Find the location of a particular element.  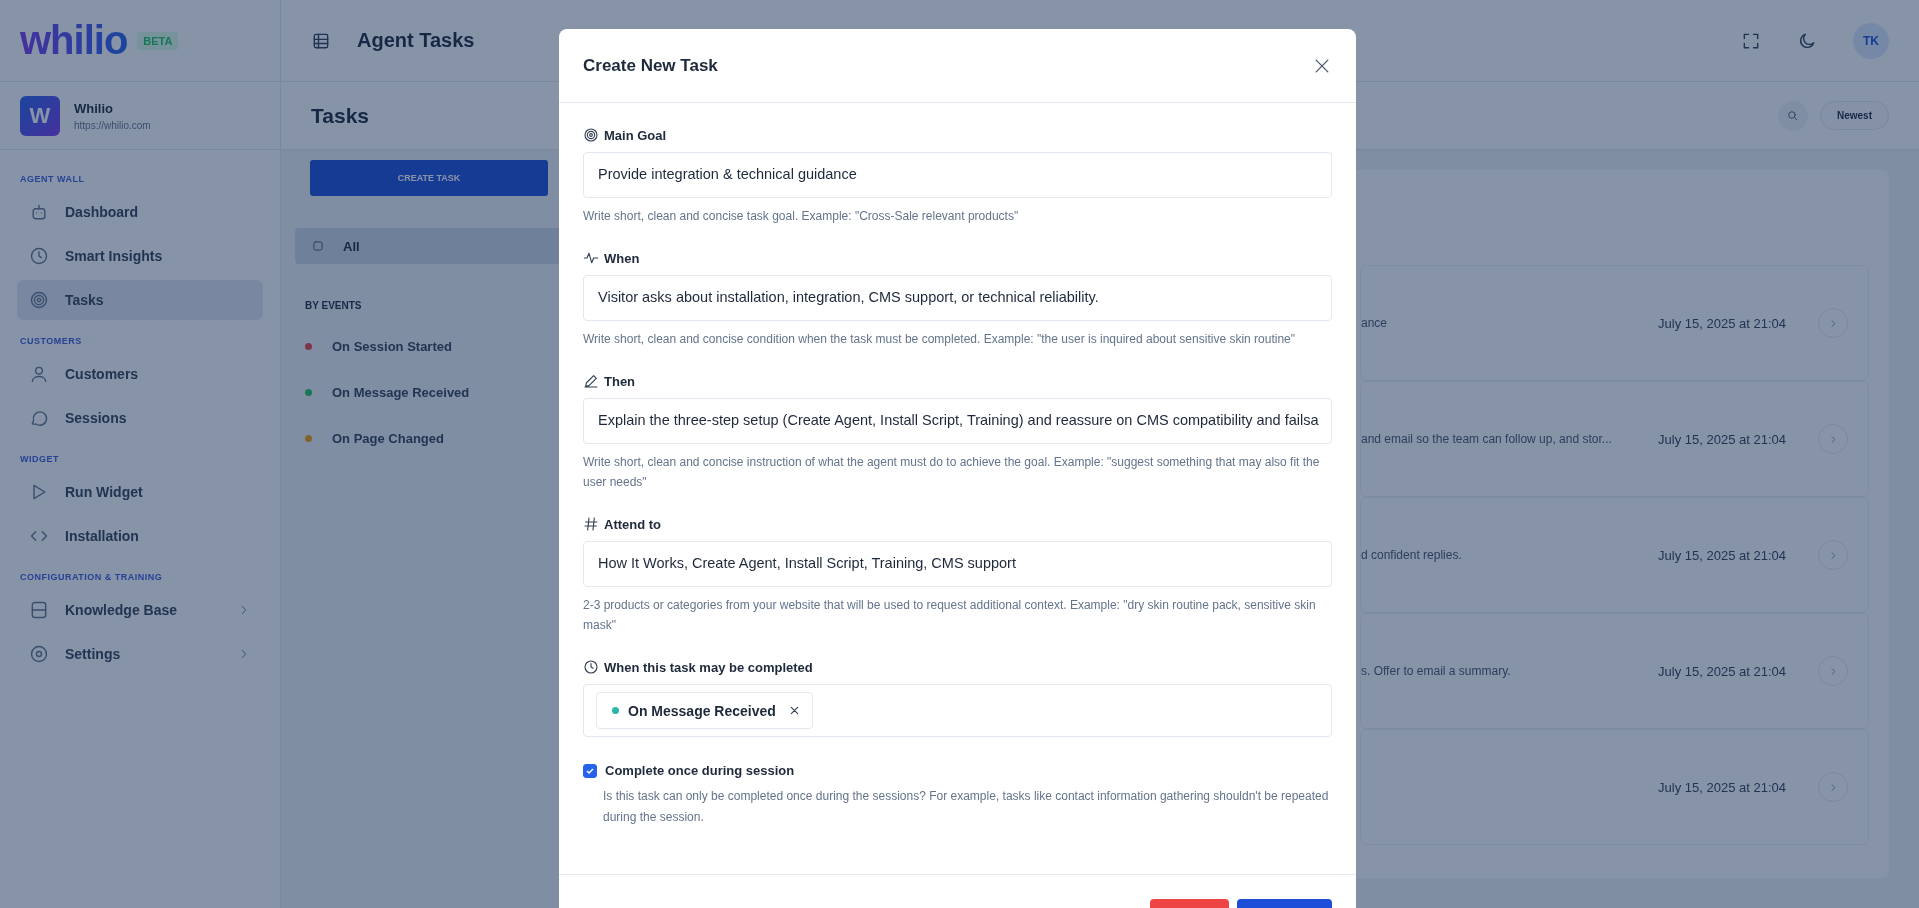

input-field: How It Works, Create Agent, Install Script, Training, CMS support is located at coordinates (957, 564).